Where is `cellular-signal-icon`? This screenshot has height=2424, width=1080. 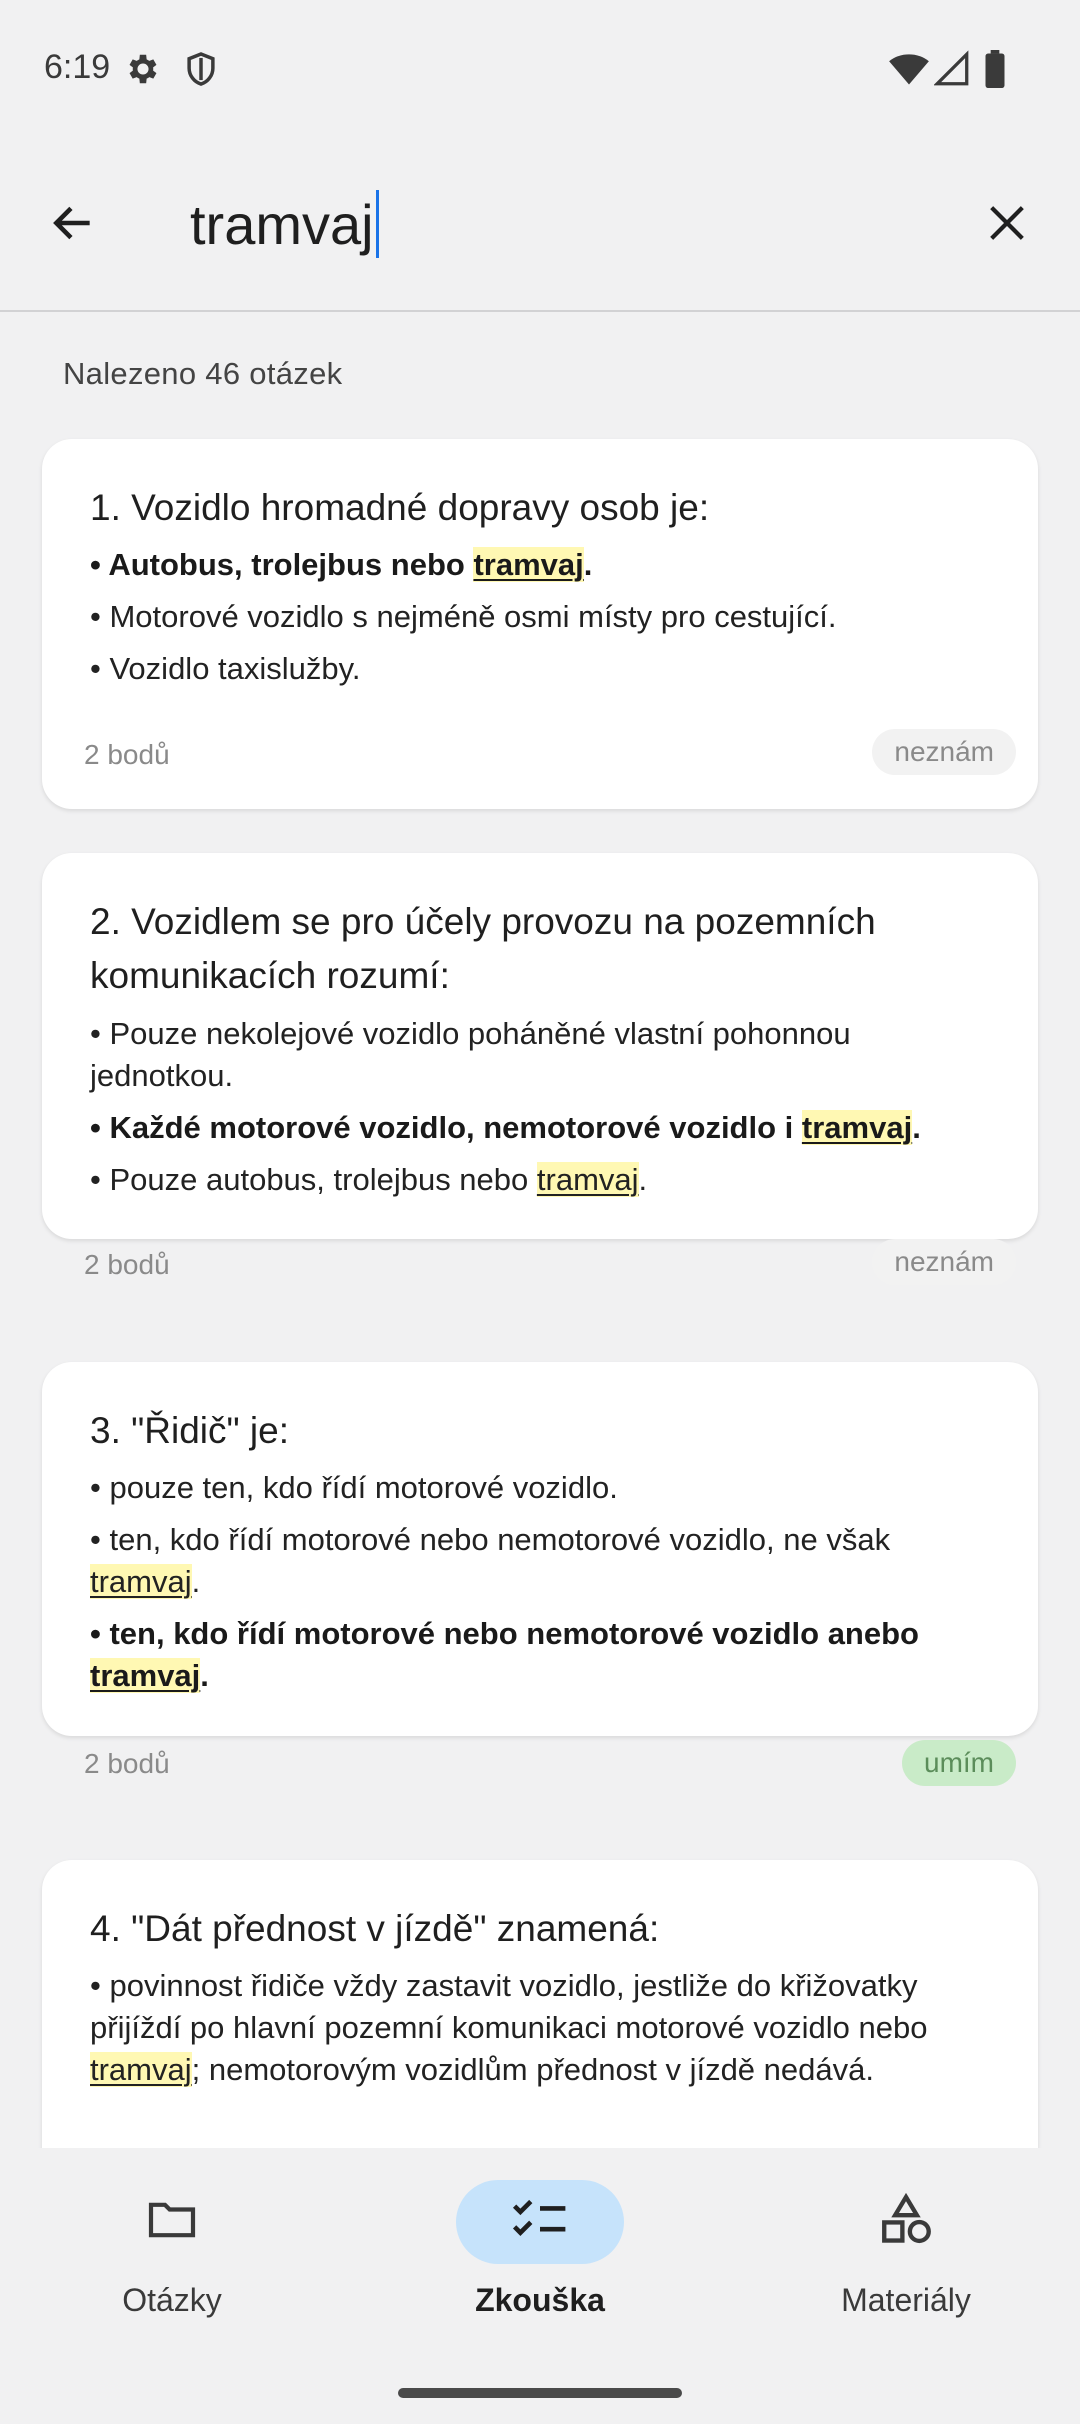 cellular-signal-icon is located at coordinates (951, 71).